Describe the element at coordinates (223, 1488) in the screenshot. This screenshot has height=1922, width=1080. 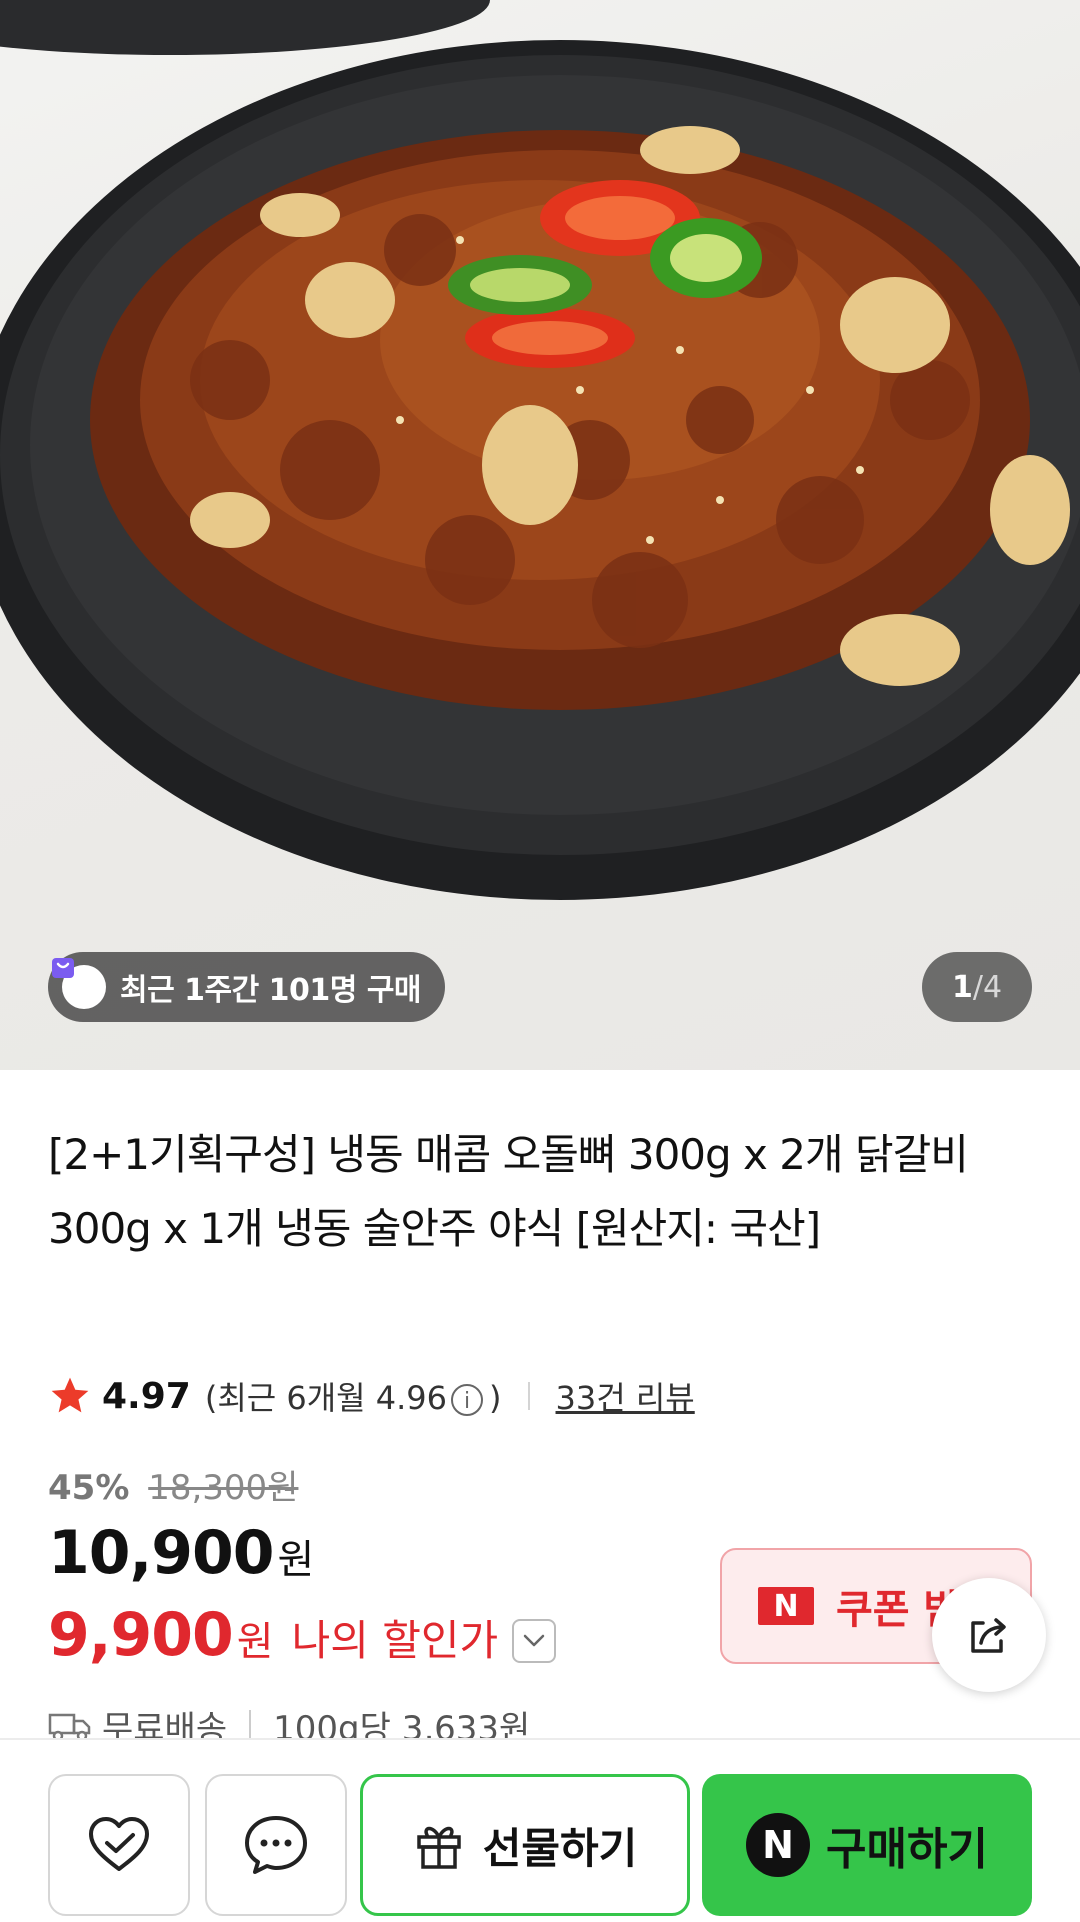
I see `original-price: 18,300원` at that location.